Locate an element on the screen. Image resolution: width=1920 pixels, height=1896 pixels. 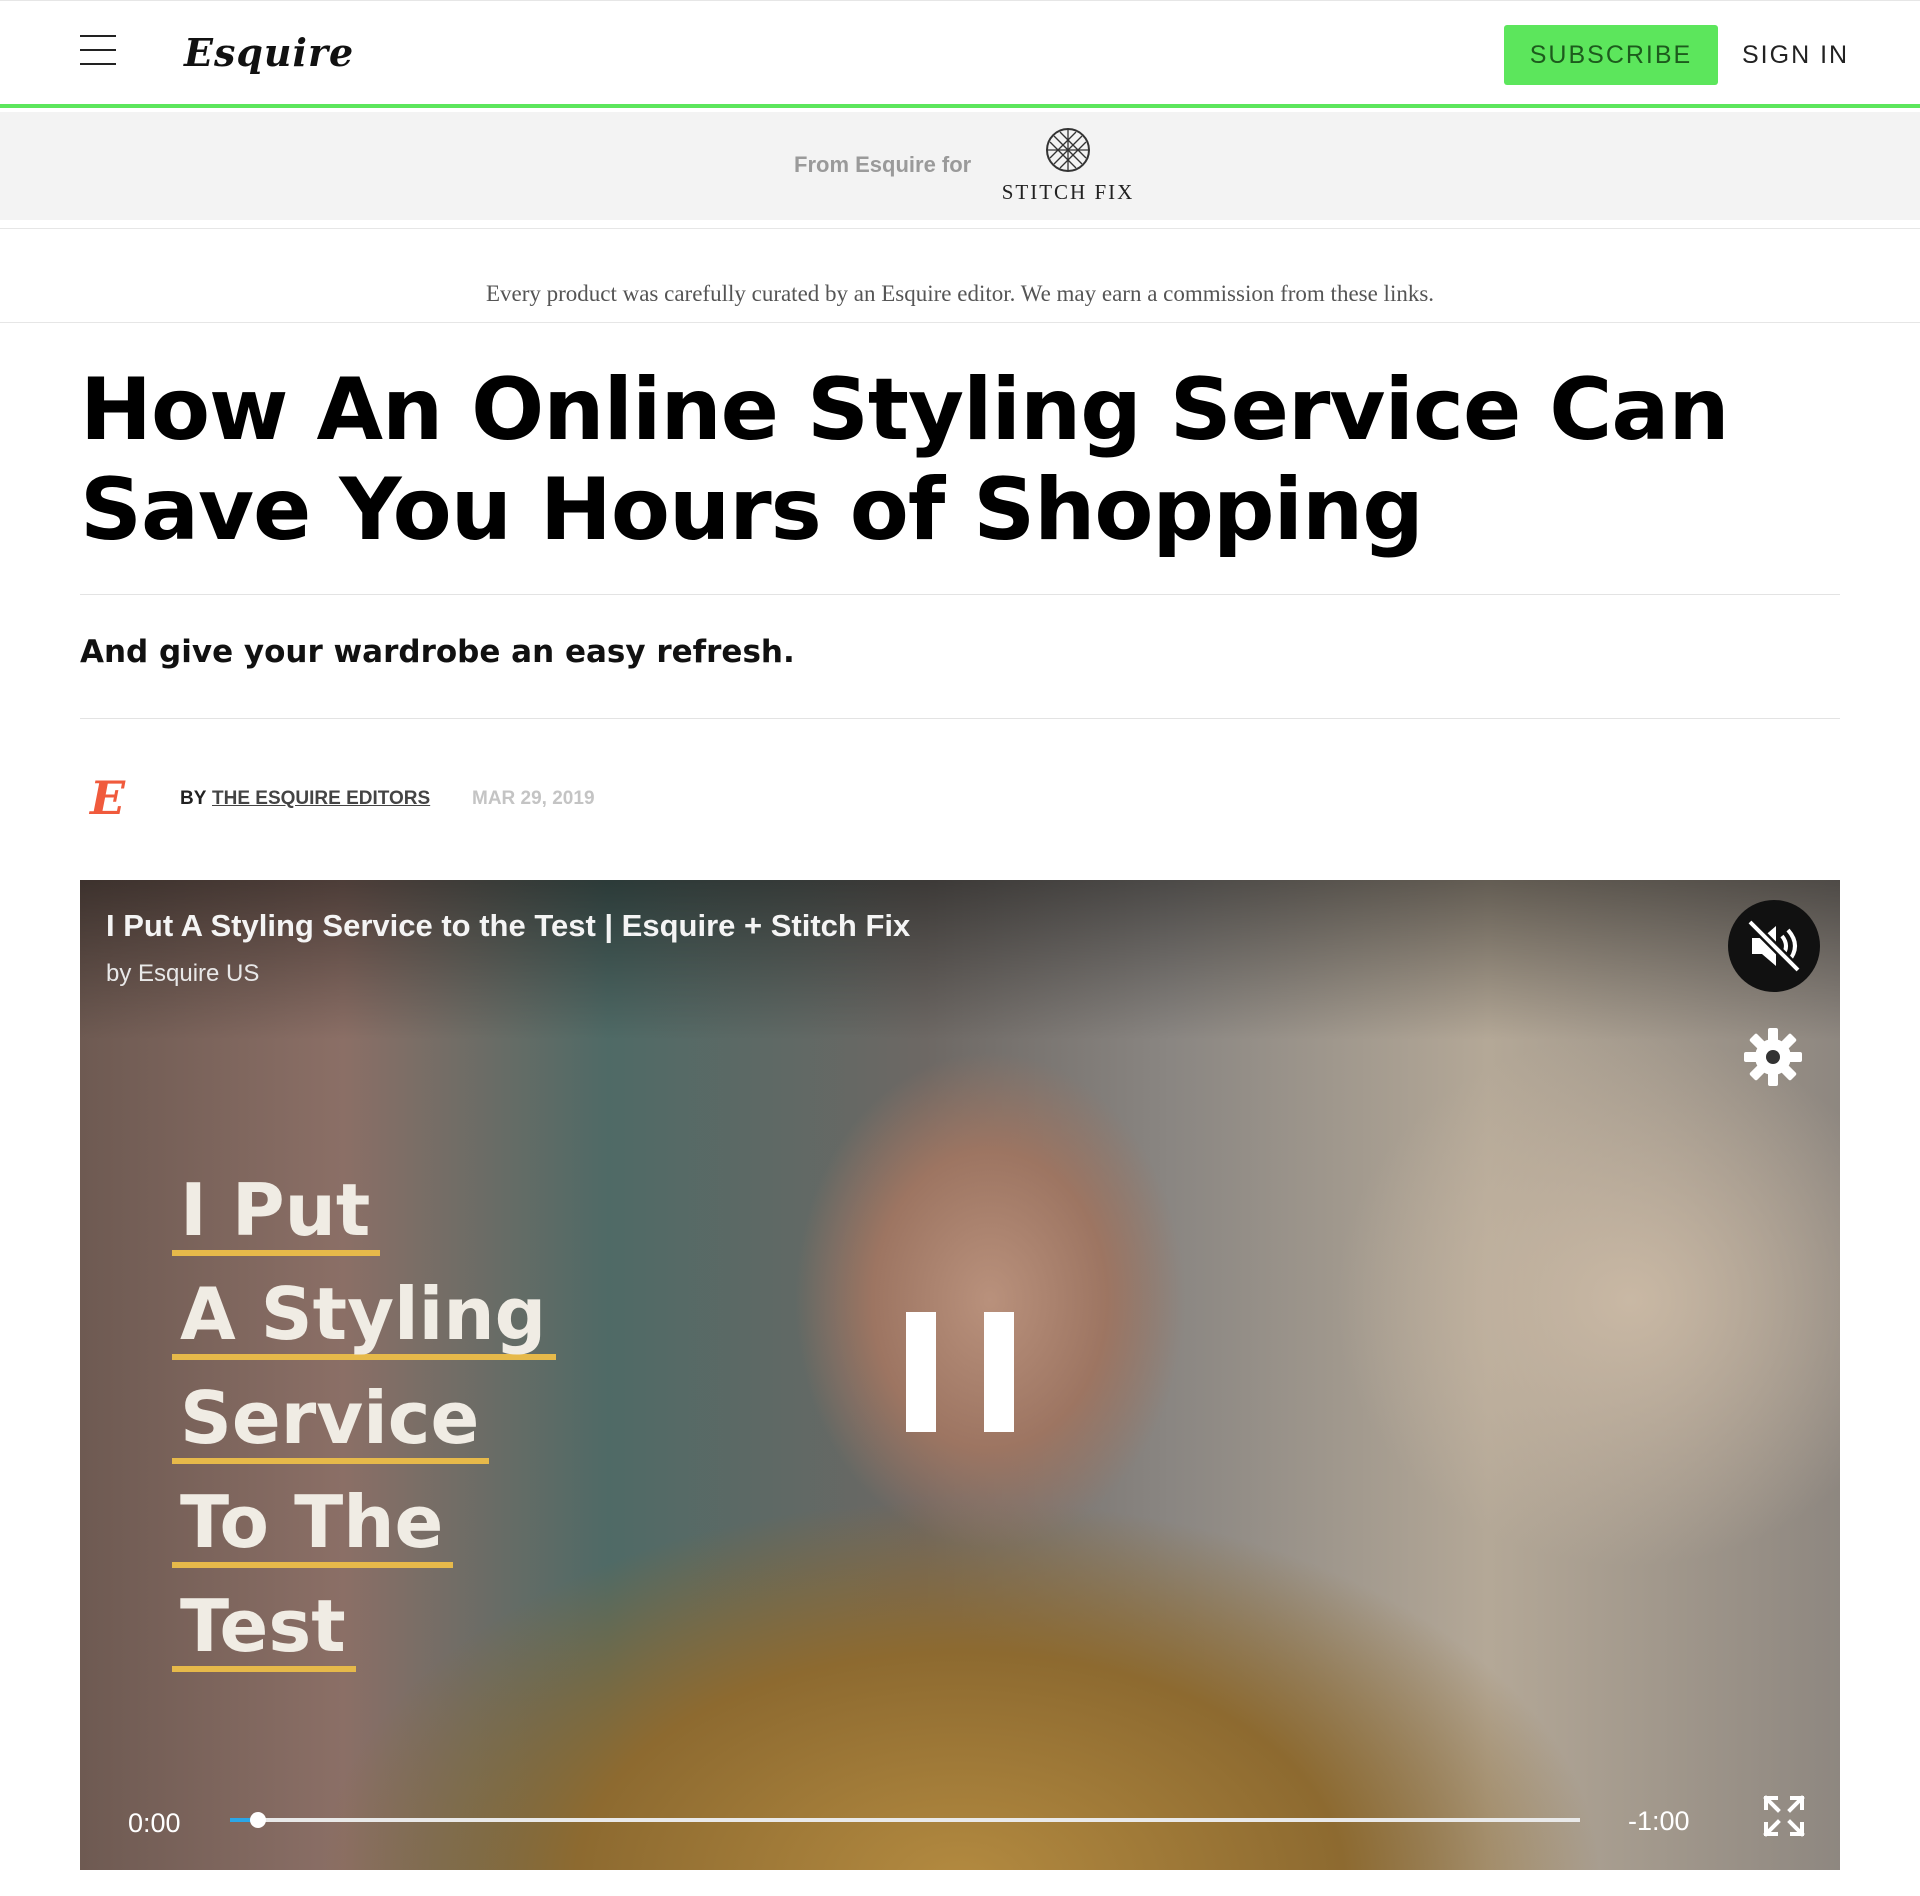
progress-handle is located at coordinates (257, 1820).